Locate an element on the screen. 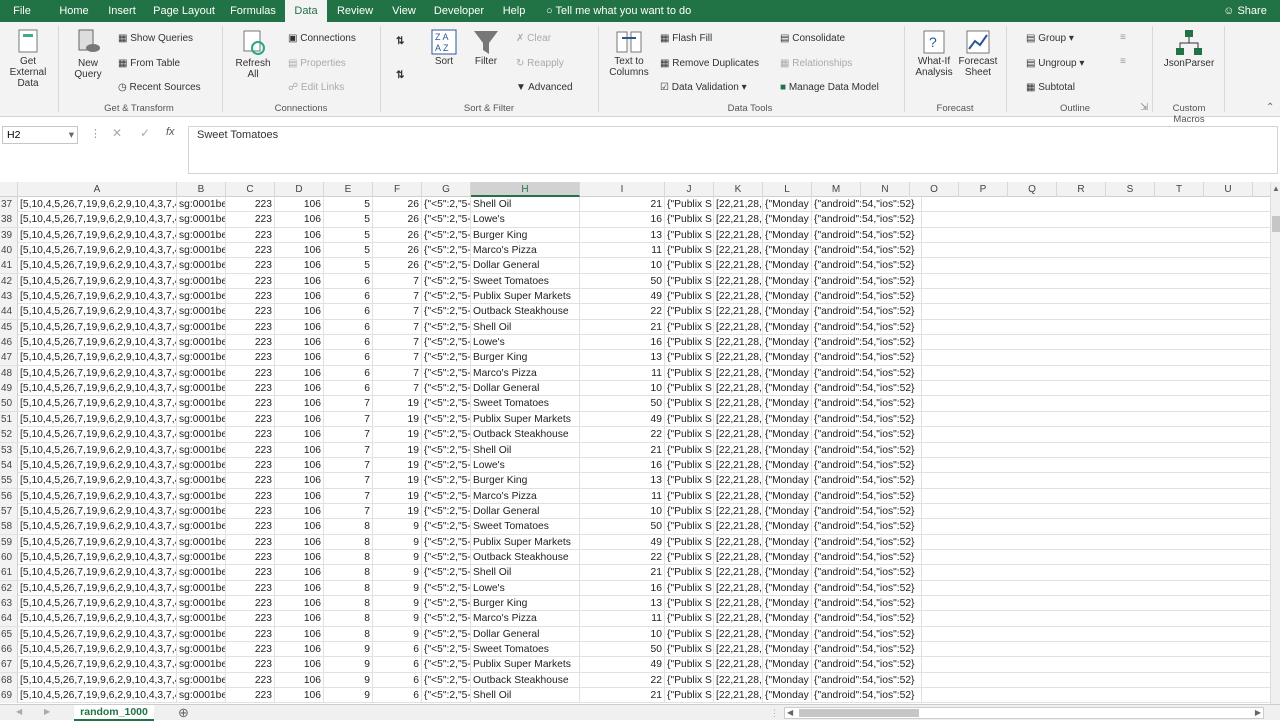 The height and width of the screenshot is (721, 1280). column-header-e: E is located at coordinates (348, 189).